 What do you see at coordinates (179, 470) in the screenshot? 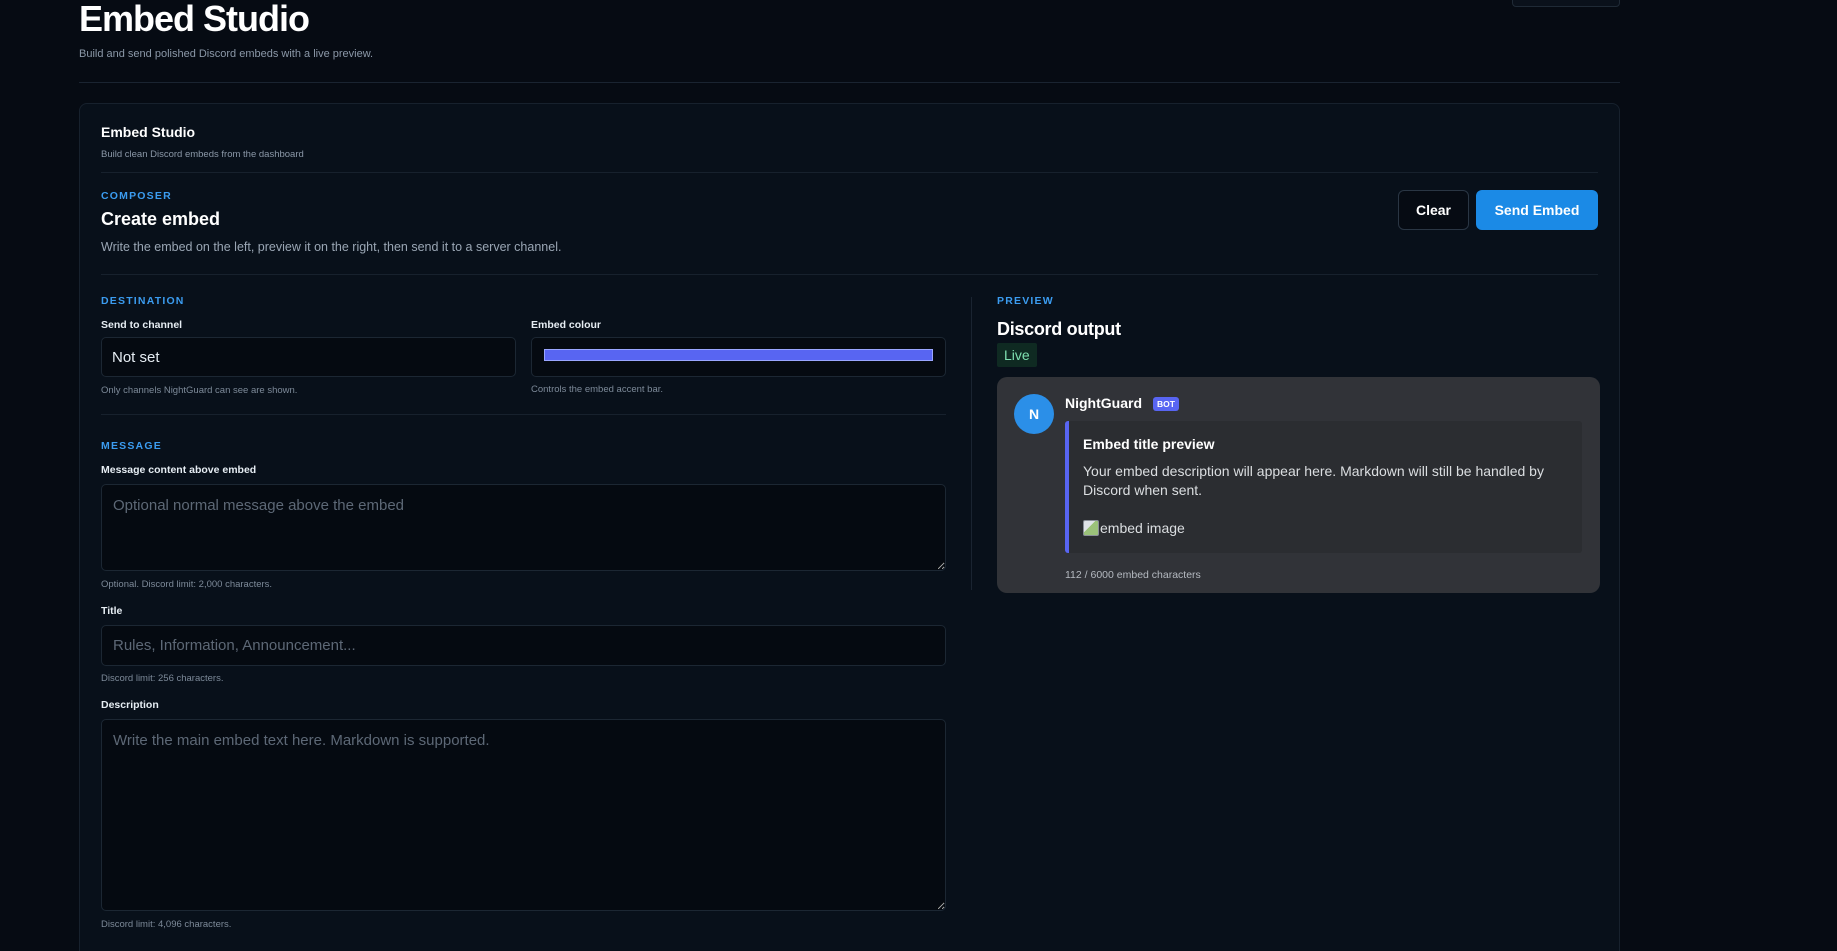
I see `message-content-label: Message content above embed` at bounding box center [179, 470].